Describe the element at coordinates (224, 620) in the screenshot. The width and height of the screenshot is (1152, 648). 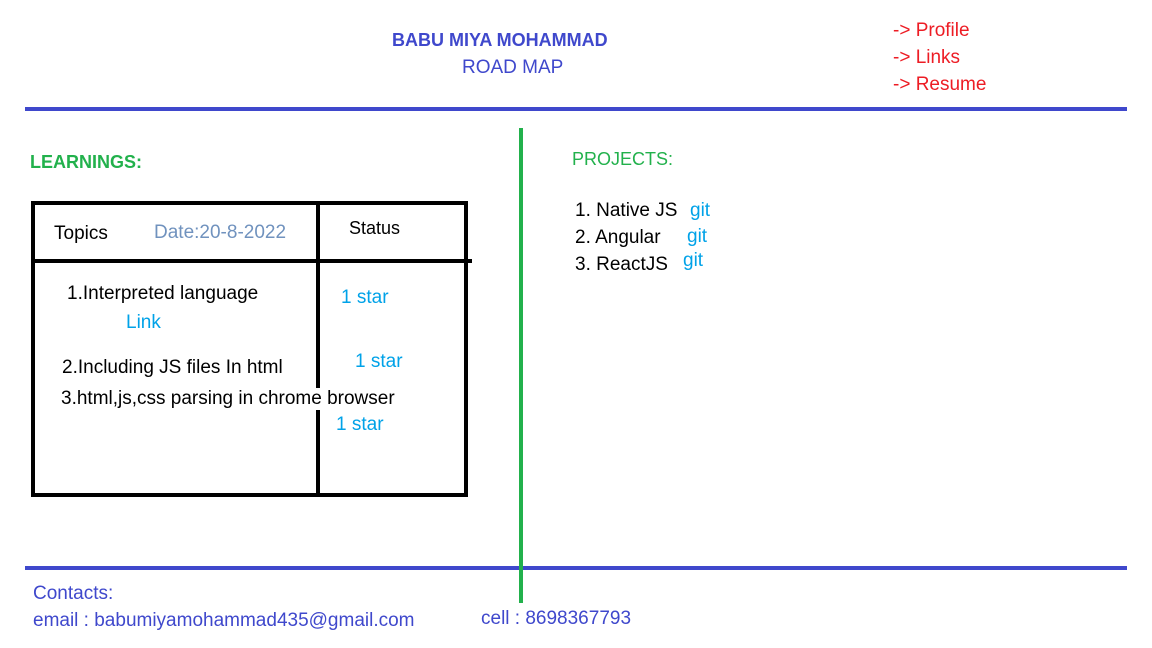
I see `contact-email: email : babumiyamohammad435@gmail.com` at that location.